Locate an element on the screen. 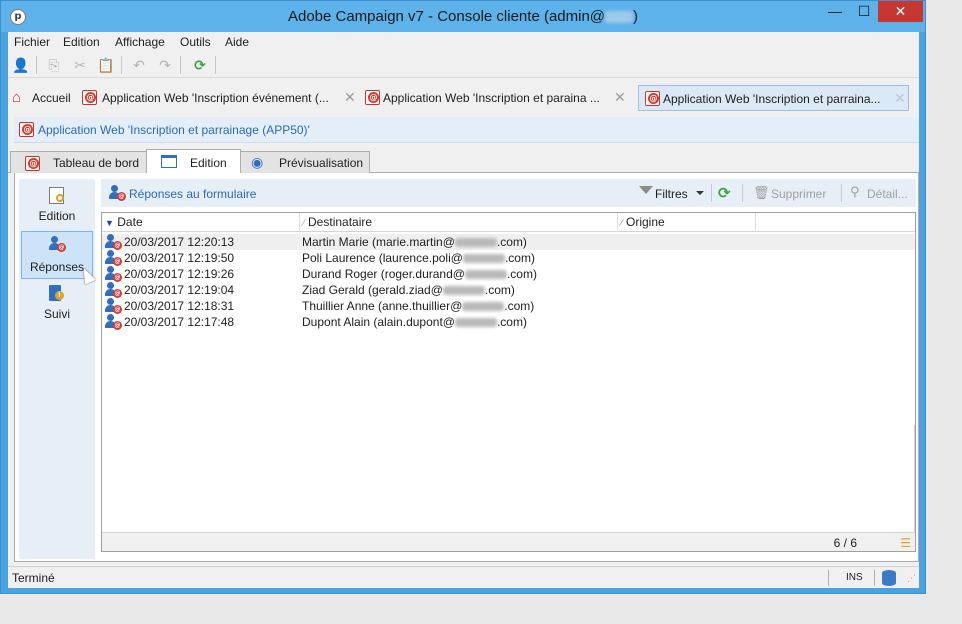  redo-icon: ↷ is located at coordinates (165, 65).